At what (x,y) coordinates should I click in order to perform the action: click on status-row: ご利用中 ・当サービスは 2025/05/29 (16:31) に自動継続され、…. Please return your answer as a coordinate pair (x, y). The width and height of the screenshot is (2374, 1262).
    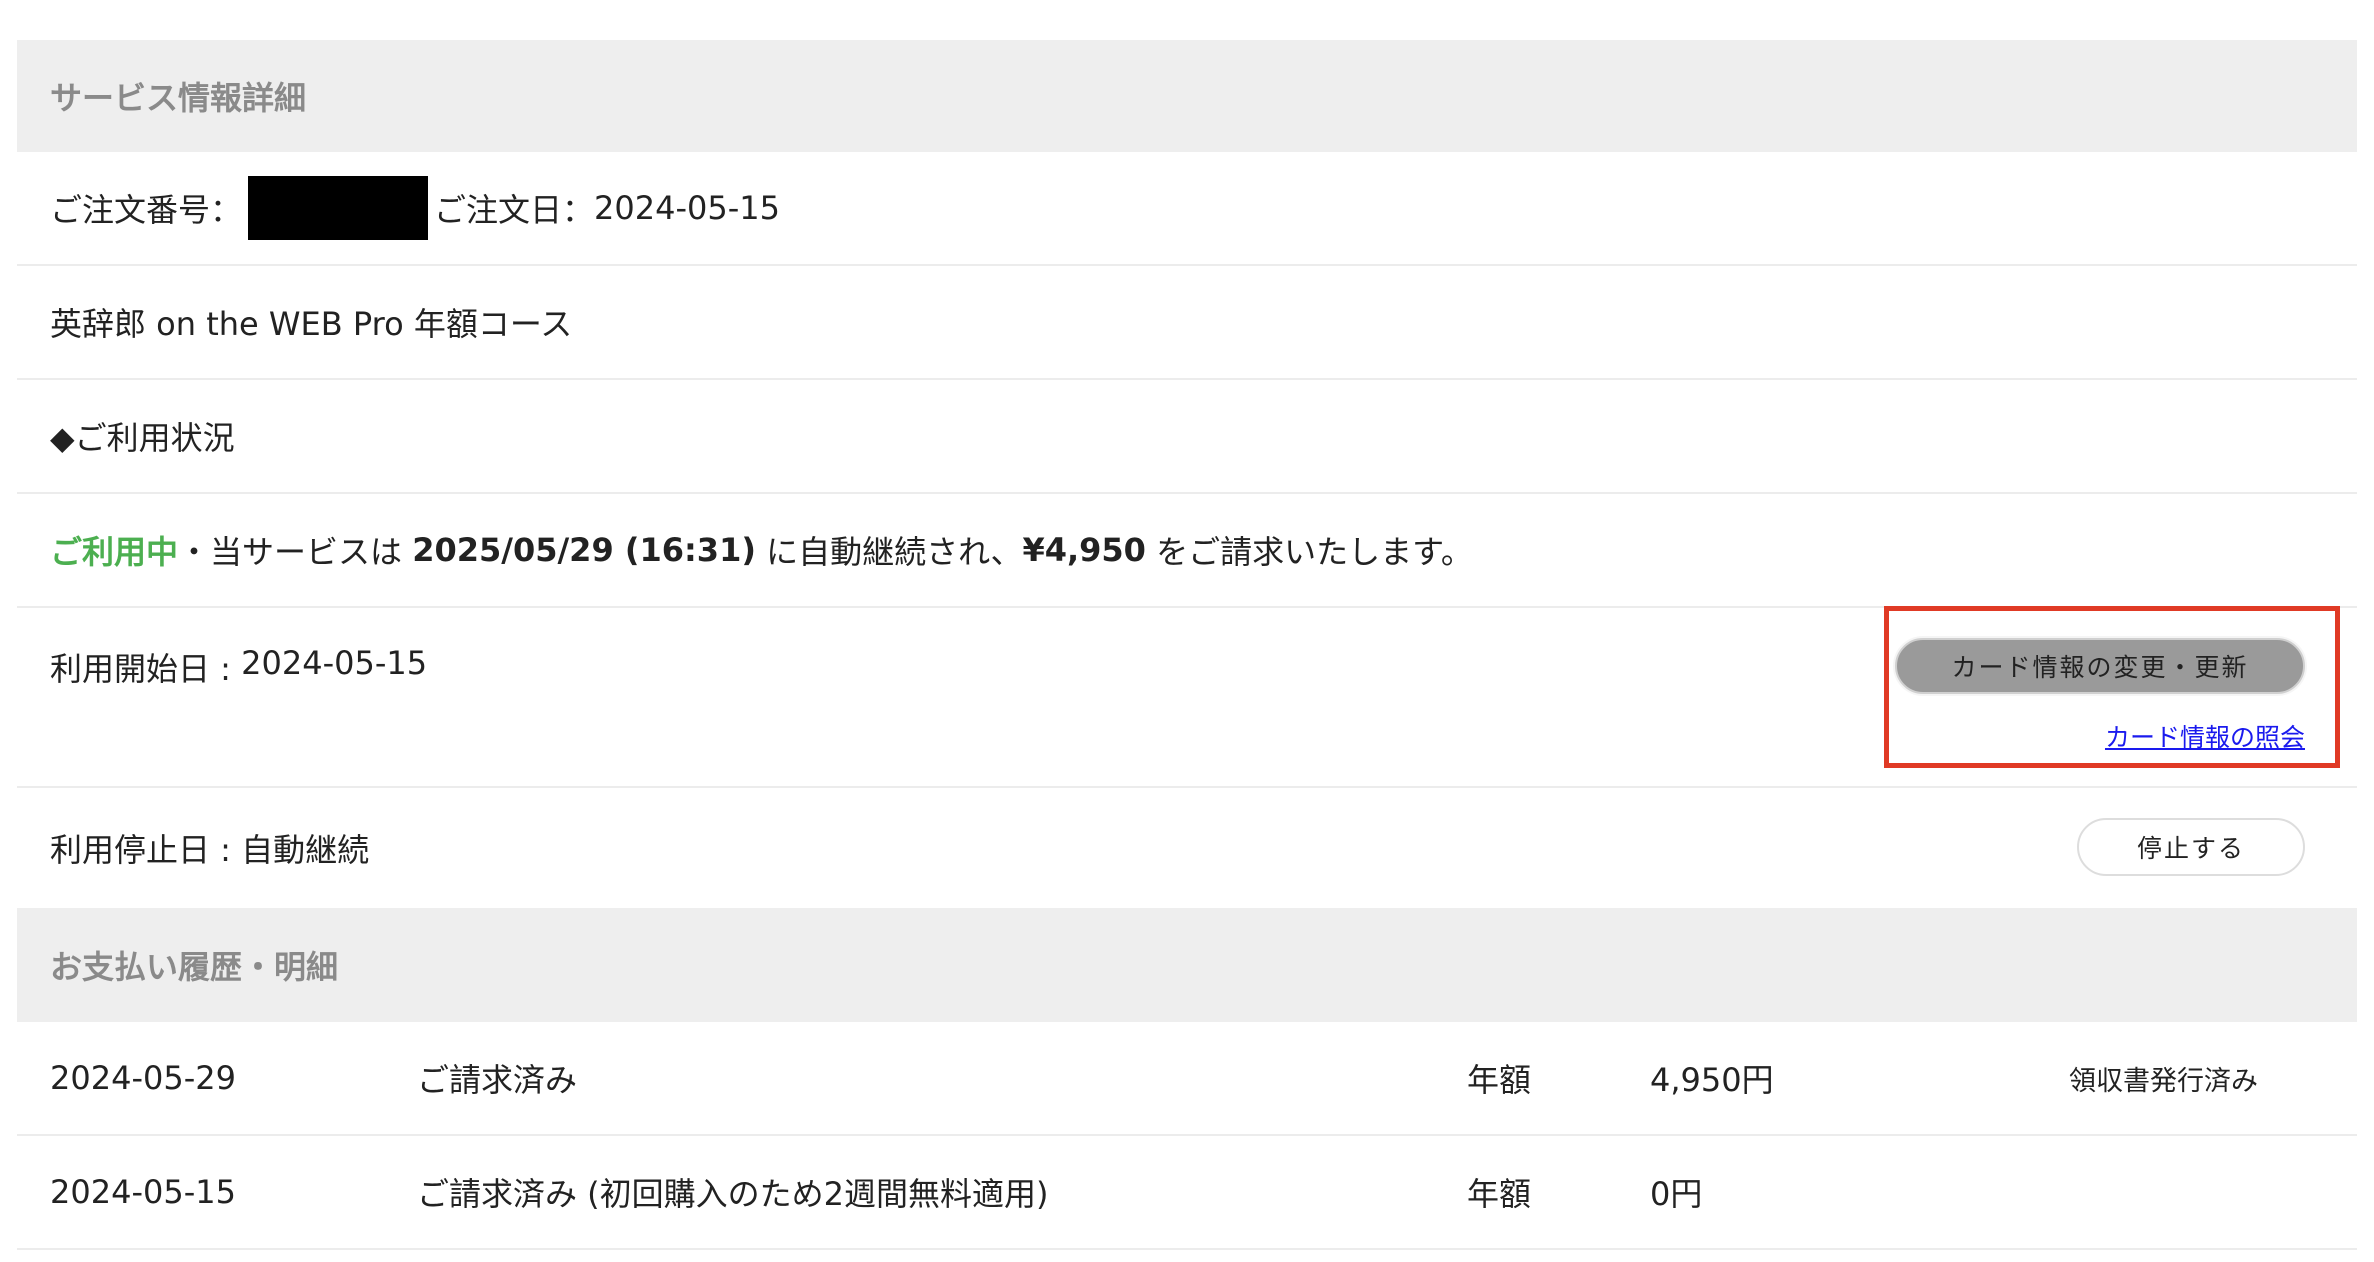
    Looking at the image, I should click on (1187, 551).